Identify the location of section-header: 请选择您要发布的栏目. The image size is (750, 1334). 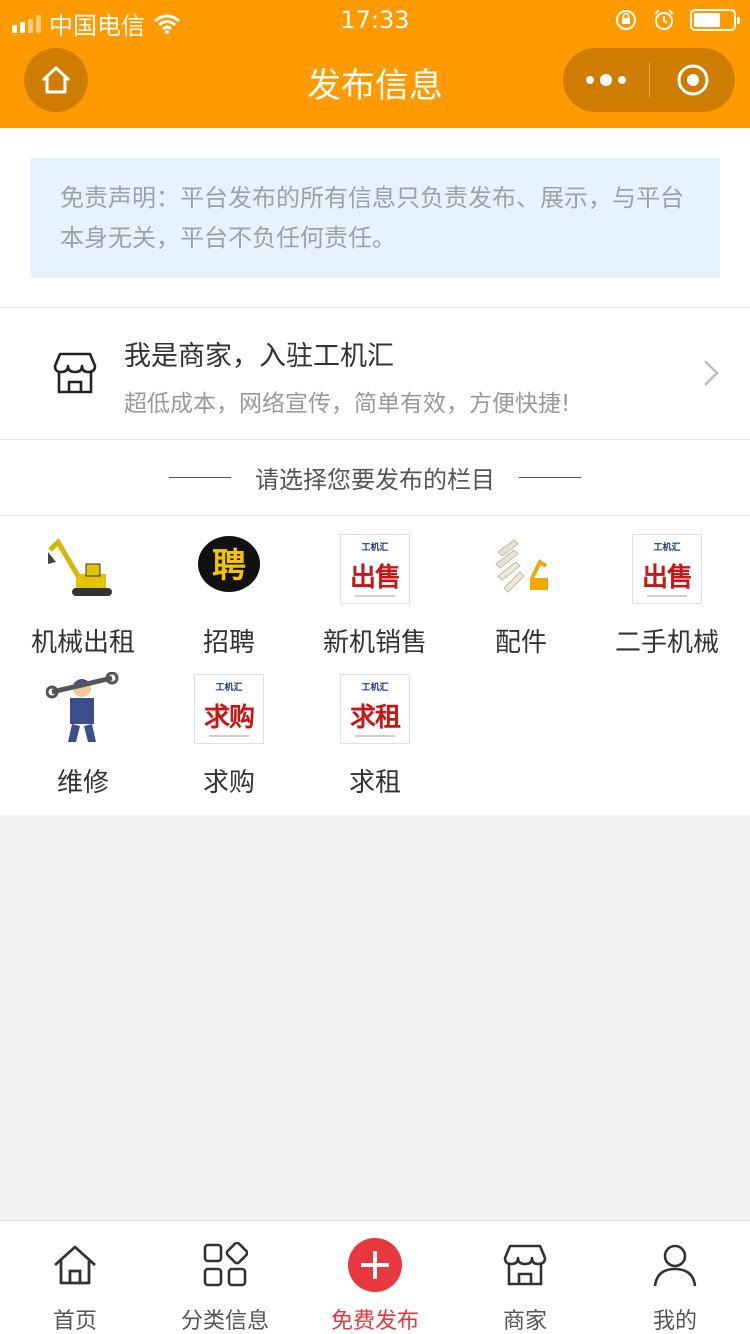
(375, 478).